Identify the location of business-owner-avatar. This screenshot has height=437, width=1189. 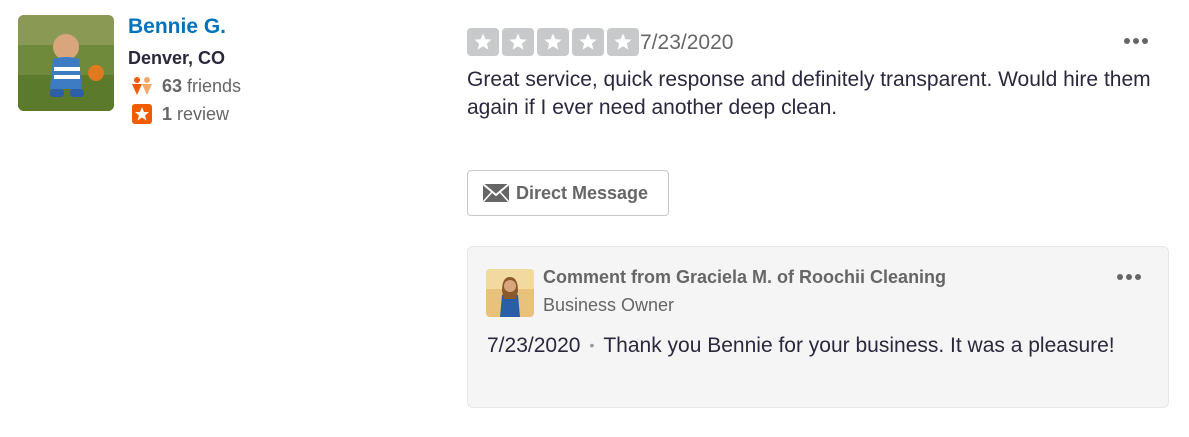
(510, 293).